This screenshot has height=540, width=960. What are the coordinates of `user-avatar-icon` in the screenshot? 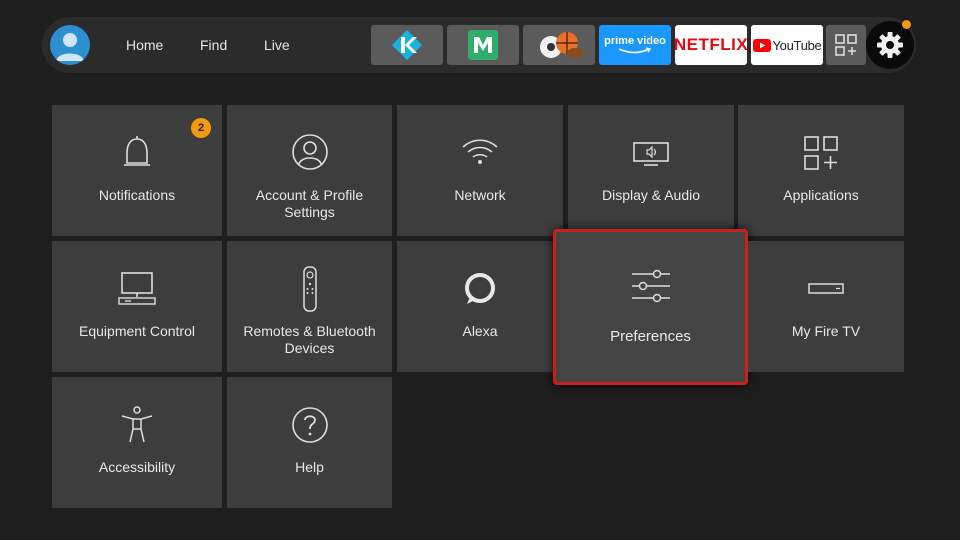 It's located at (70, 47).